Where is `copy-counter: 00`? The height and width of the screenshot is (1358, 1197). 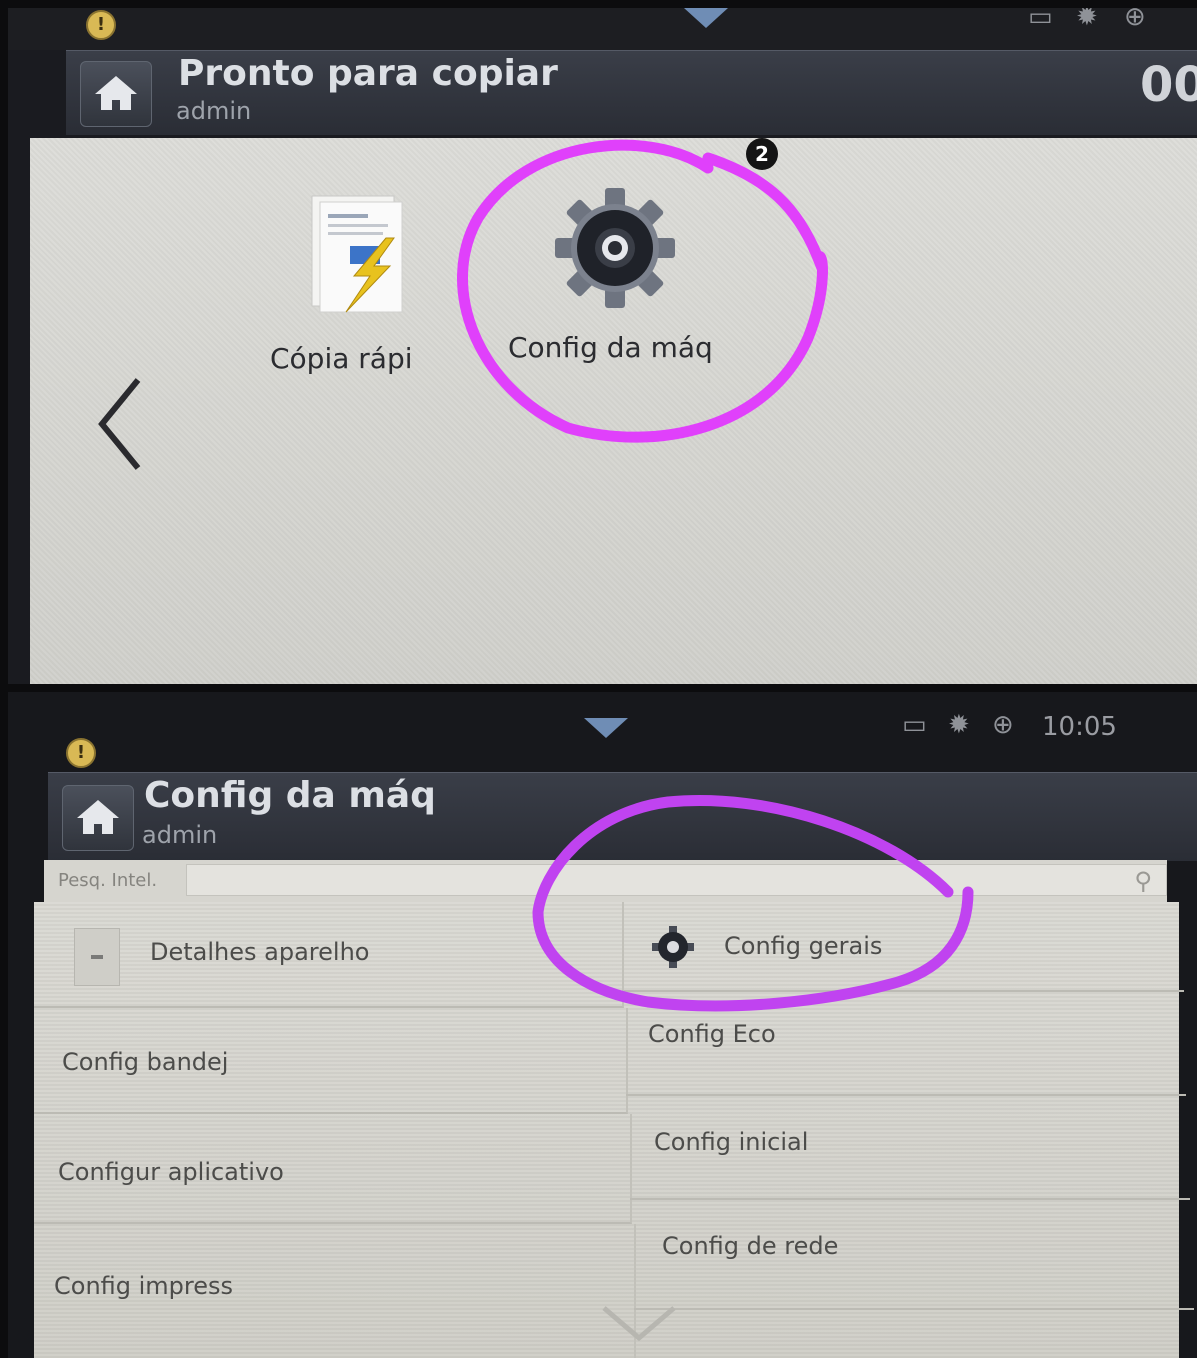
copy-counter: 00 is located at coordinates (1168, 85).